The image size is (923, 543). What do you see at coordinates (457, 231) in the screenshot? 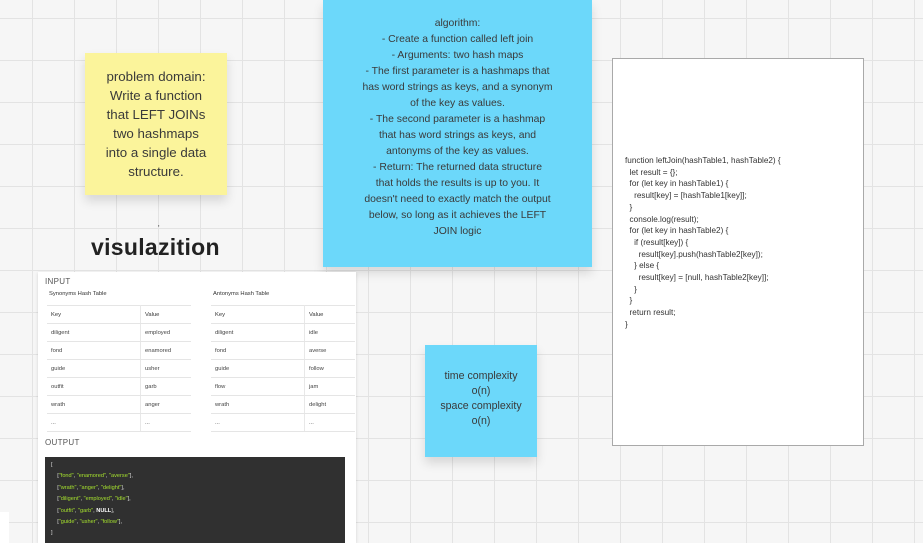
I see `note-line: JOIN logic` at bounding box center [457, 231].